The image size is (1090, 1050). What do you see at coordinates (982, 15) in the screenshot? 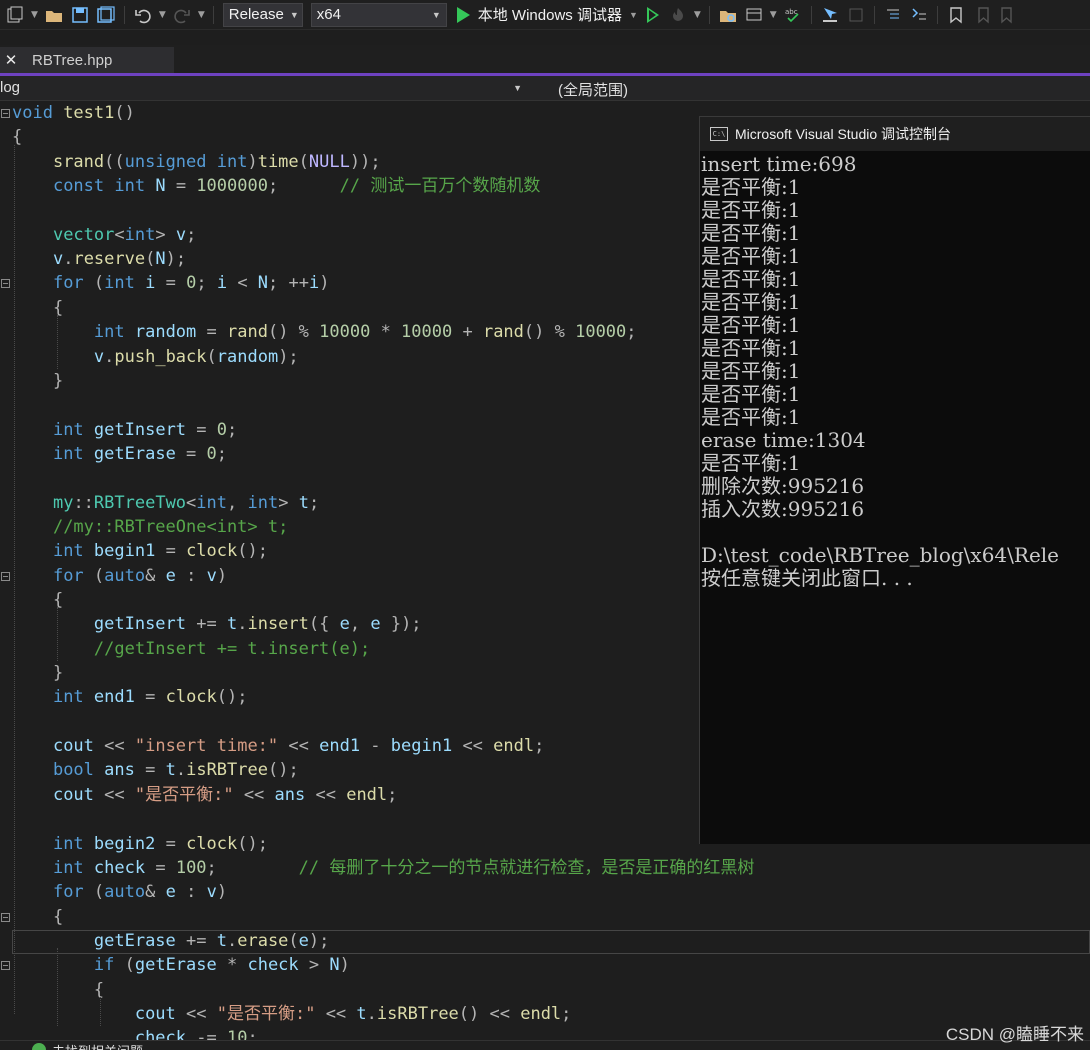
I see `prev-bookmark-icon` at bounding box center [982, 15].